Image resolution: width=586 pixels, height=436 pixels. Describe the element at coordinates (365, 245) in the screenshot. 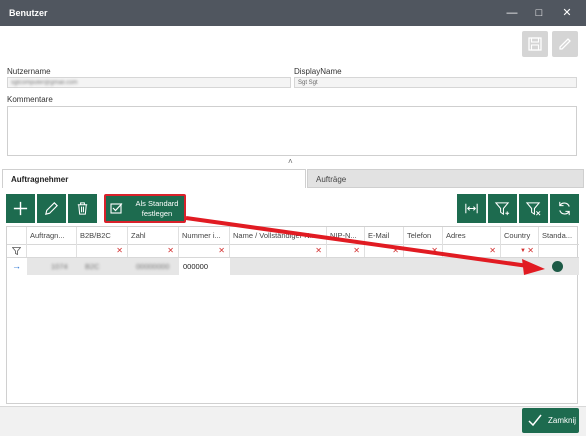

I see `annotation-arrow` at that location.